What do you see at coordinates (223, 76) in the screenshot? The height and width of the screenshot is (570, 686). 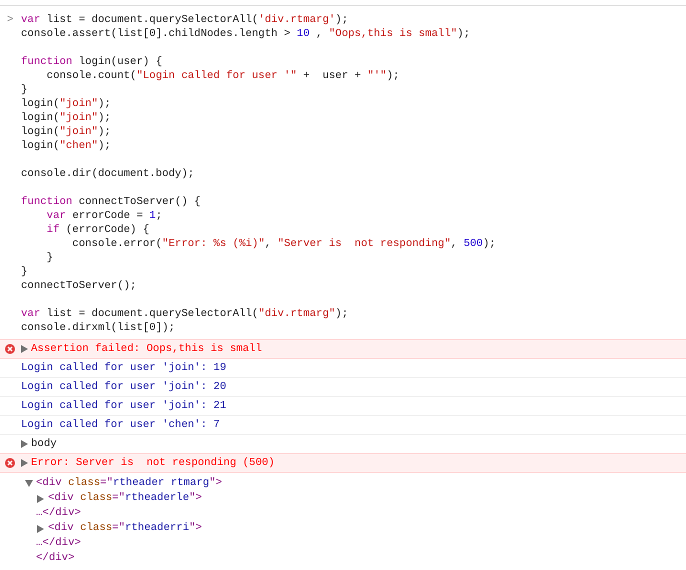 I see `code-line: console.count("Login called for user '" + user + "'");` at bounding box center [223, 76].